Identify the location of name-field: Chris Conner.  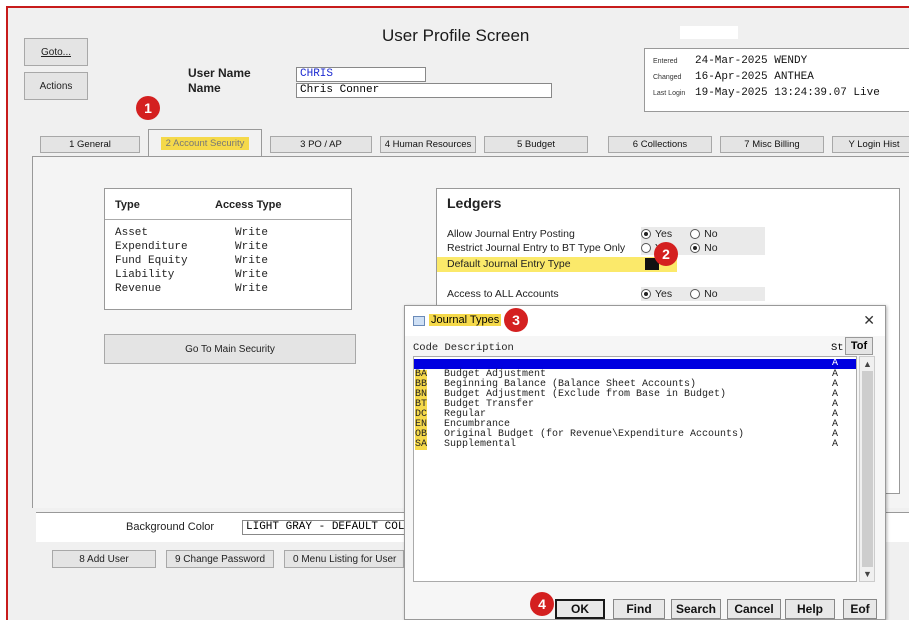
(424, 90).